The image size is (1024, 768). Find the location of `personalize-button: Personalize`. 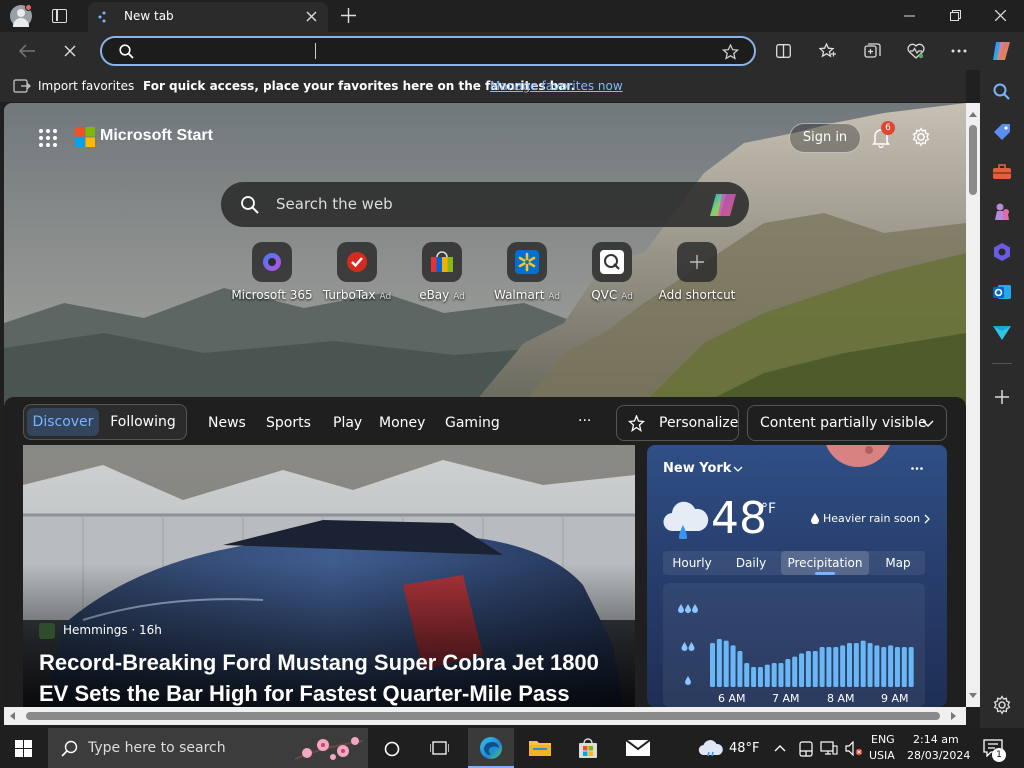

personalize-button: Personalize is located at coordinates (677, 423).